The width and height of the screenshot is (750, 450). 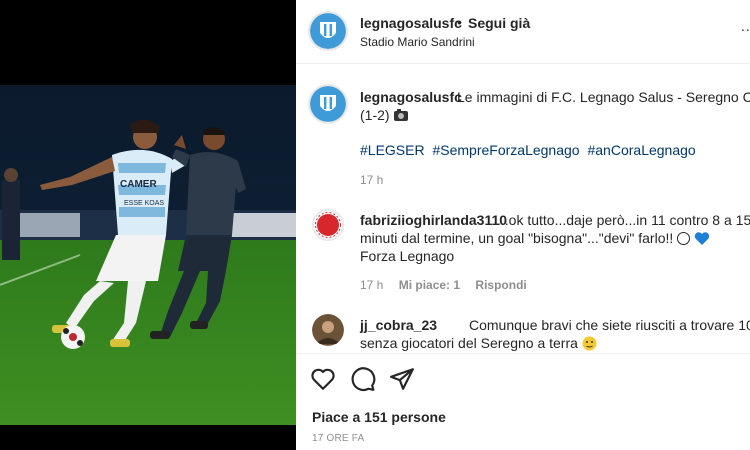 I want to click on camera-emoji-icon, so click(x=401, y=115).